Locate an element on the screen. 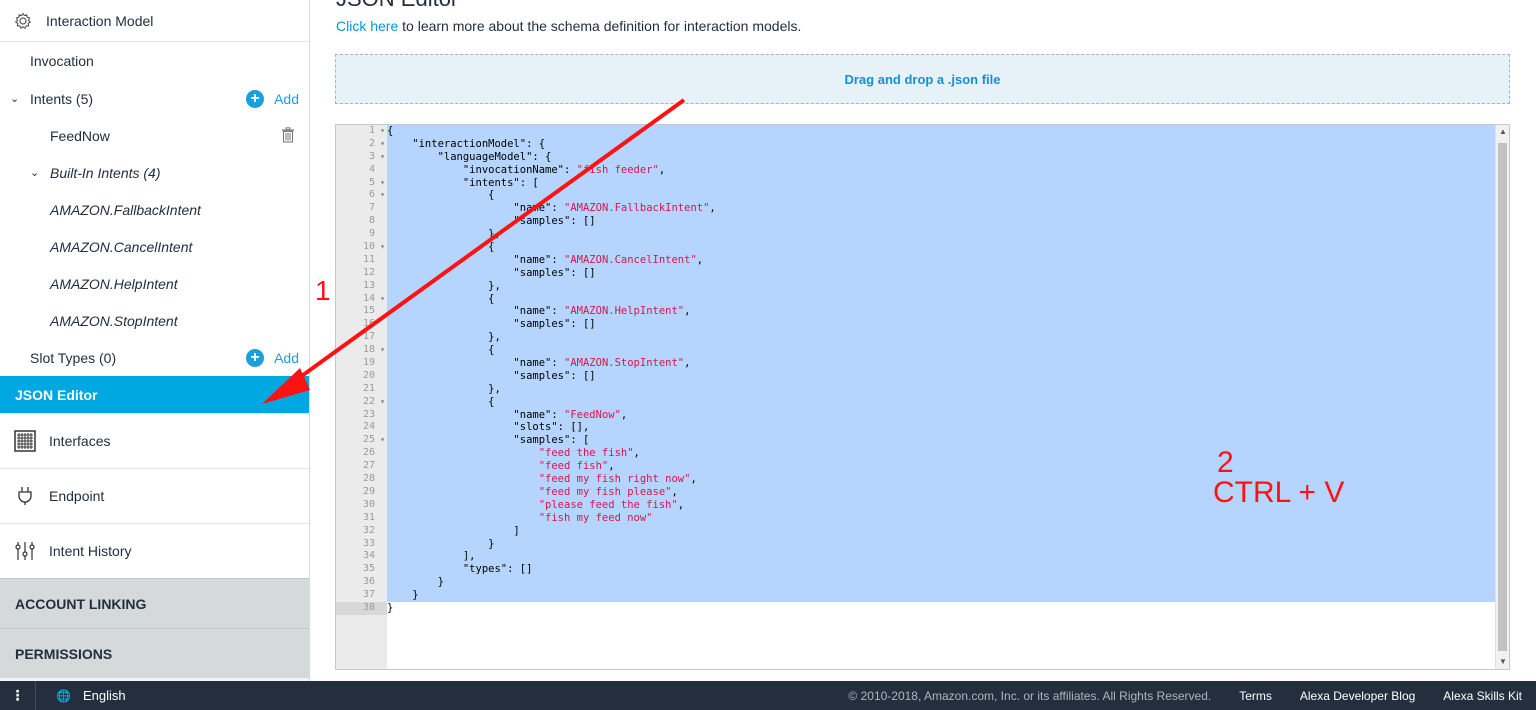 The height and width of the screenshot is (710, 1536). footer-link-terms: Terms is located at coordinates (1255, 696).